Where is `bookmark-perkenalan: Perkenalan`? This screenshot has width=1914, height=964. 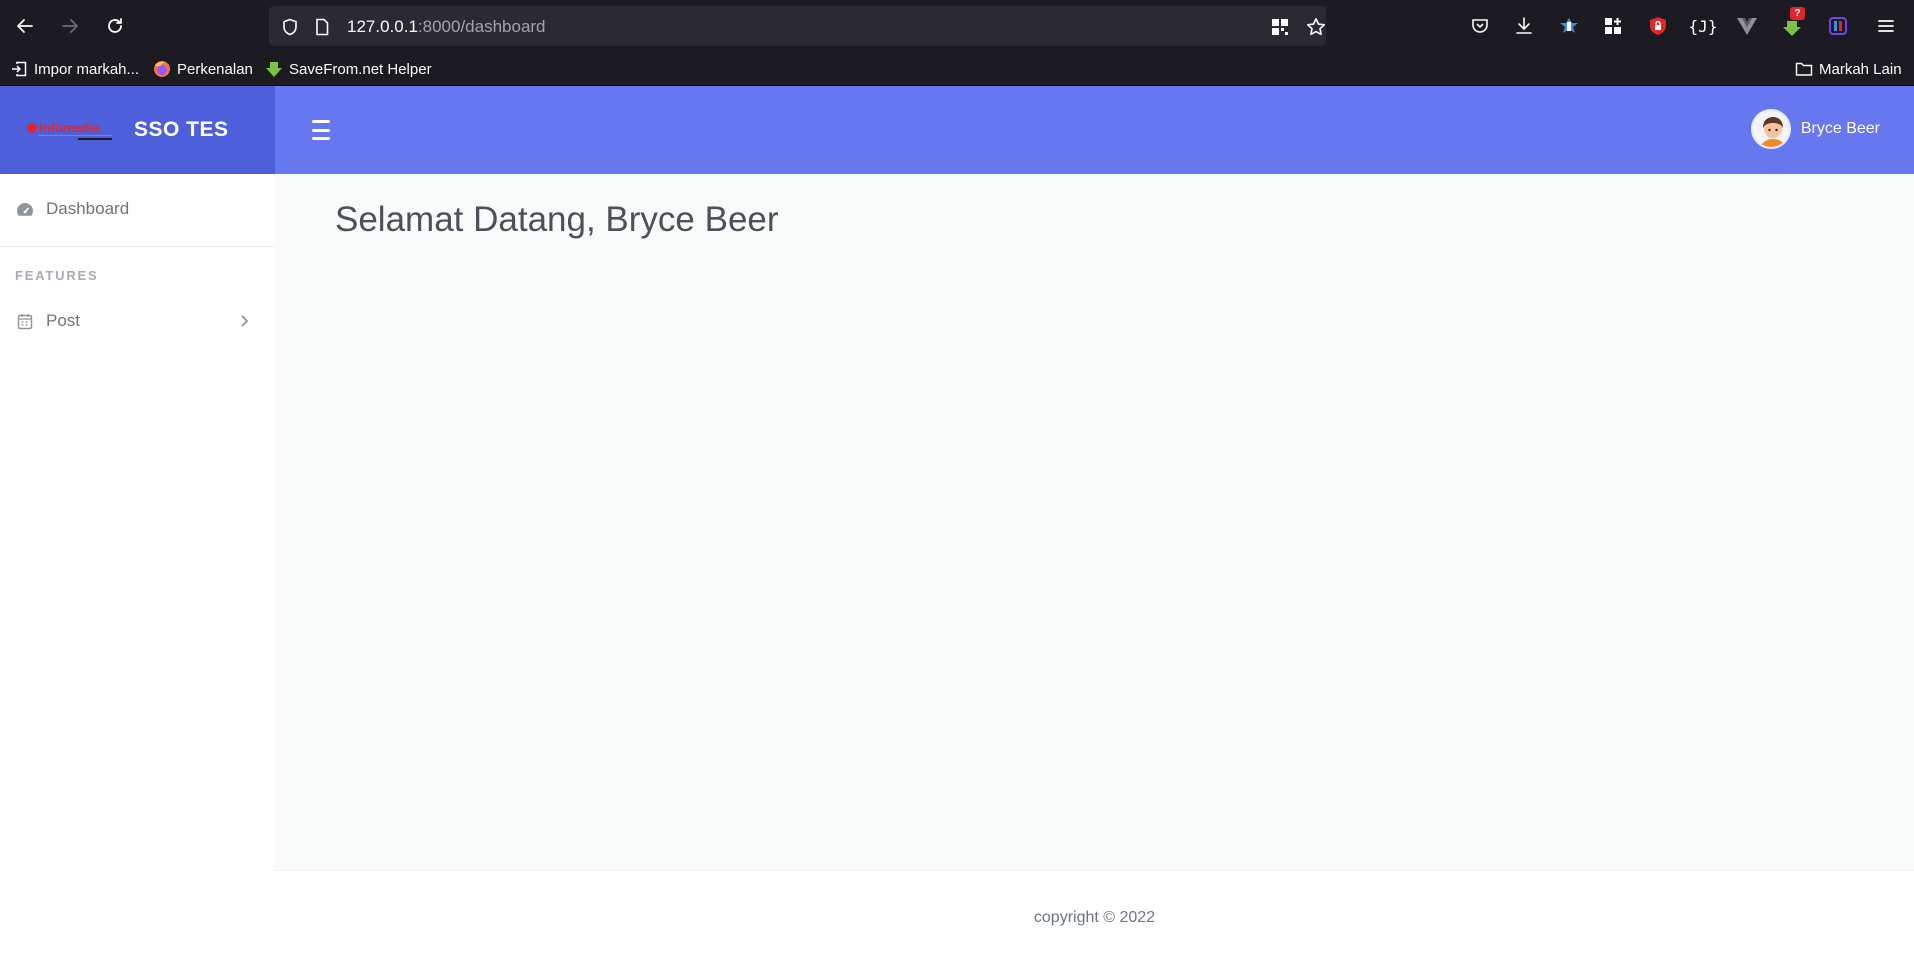
bookmark-perkenalan: Perkenalan is located at coordinates (203, 69).